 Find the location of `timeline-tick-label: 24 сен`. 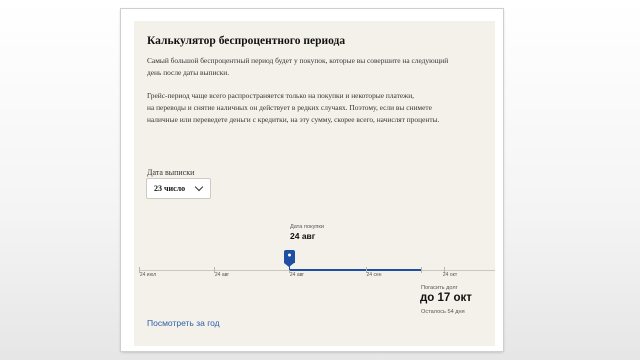

timeline-tick-label: 24 сен is located at coordinates (374, 275).